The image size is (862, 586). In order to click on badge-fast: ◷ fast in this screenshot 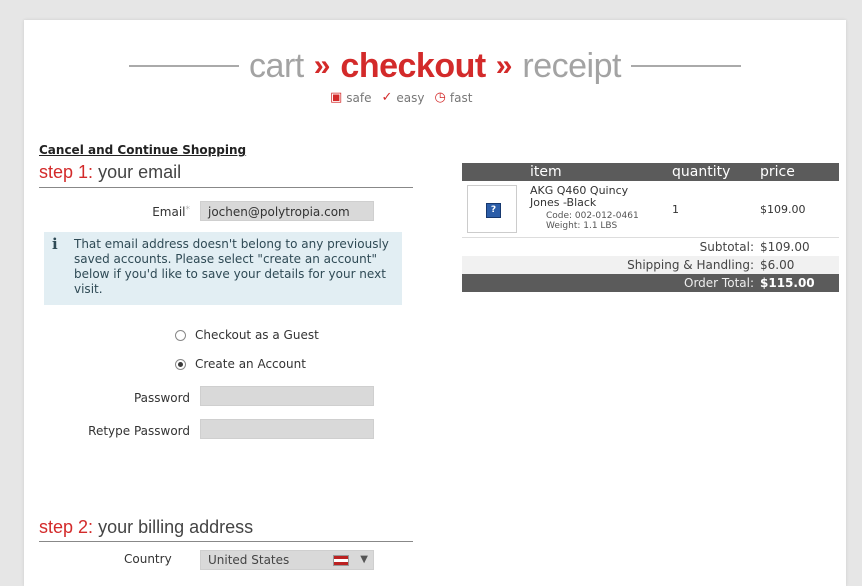, I will do `click(454, 97)`.